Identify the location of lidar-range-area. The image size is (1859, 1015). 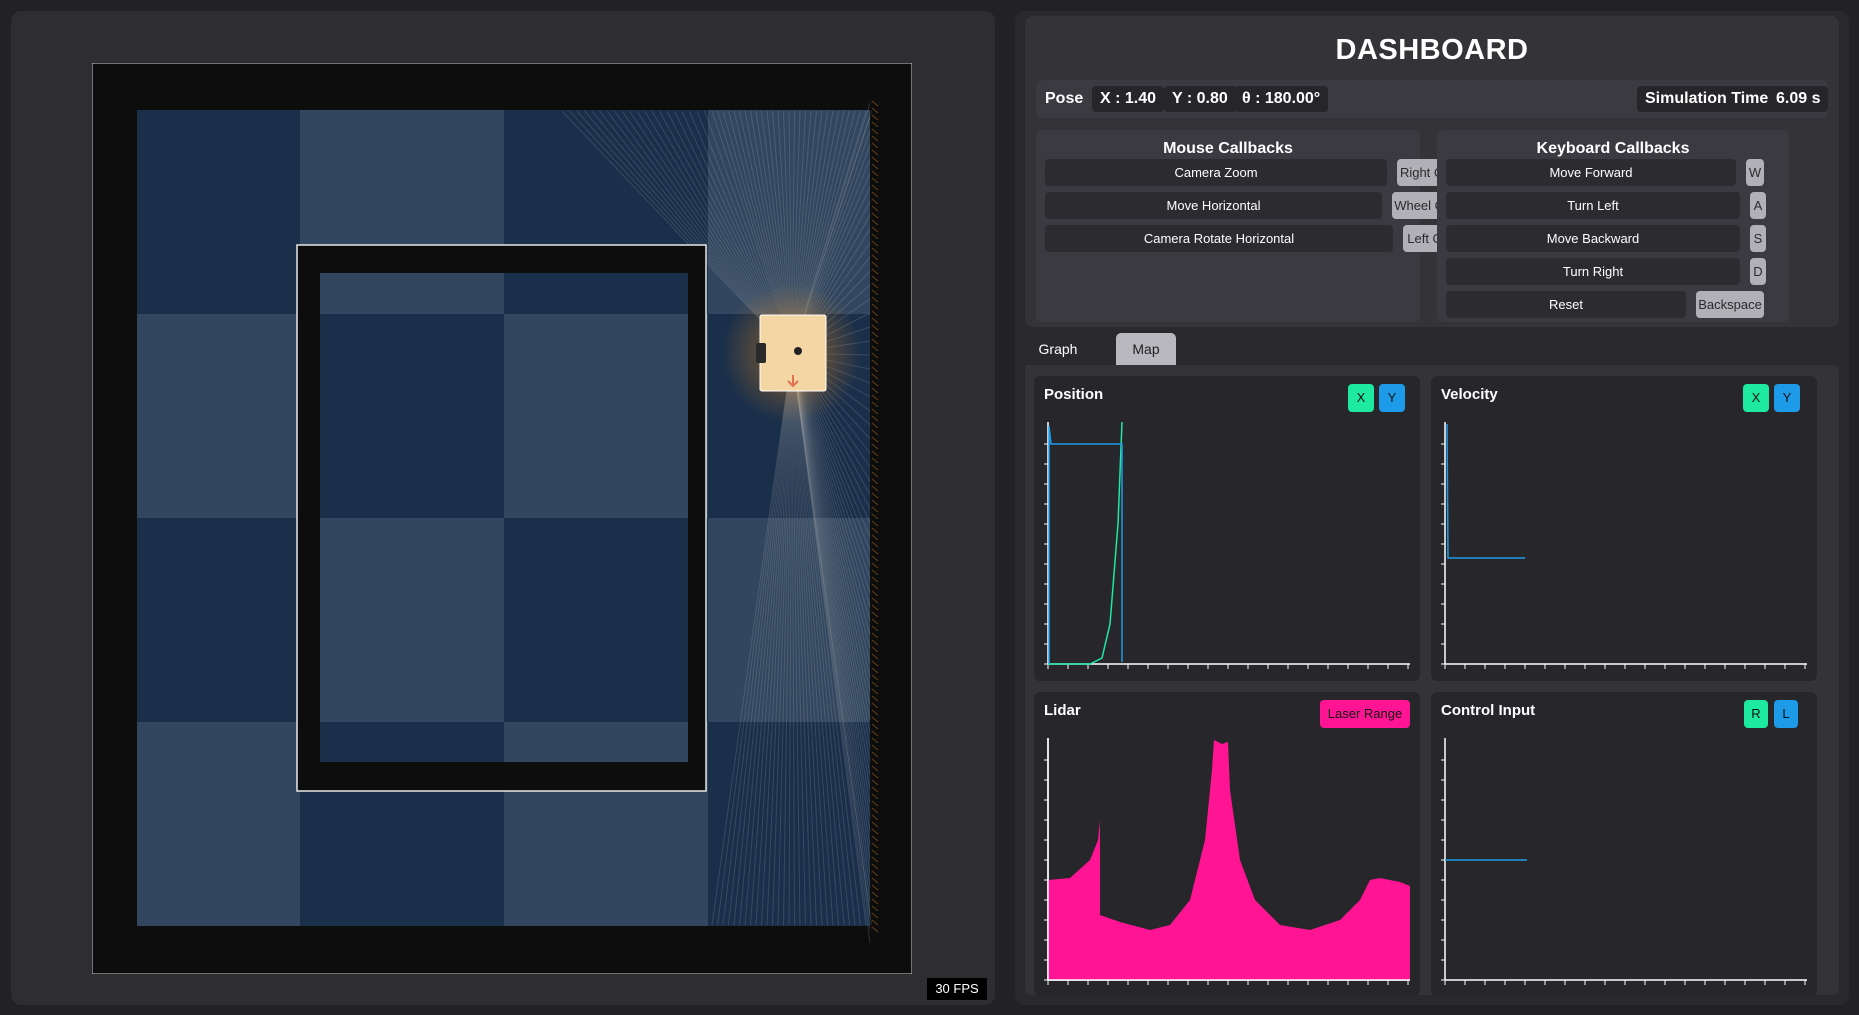
(1229, 860).